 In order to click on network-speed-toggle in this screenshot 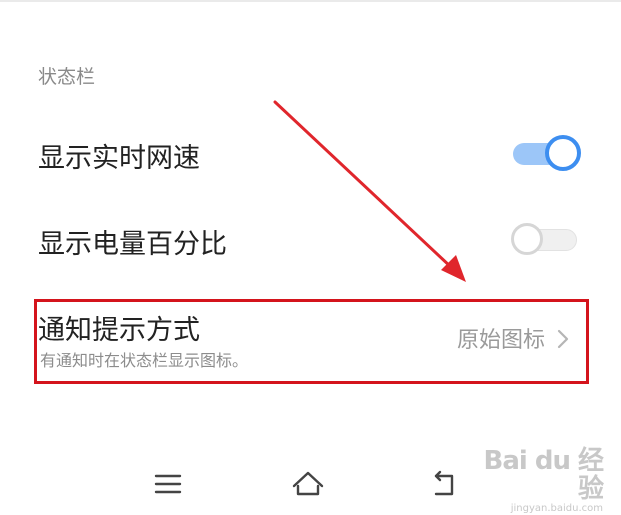, I will do `click(546, 153)`.